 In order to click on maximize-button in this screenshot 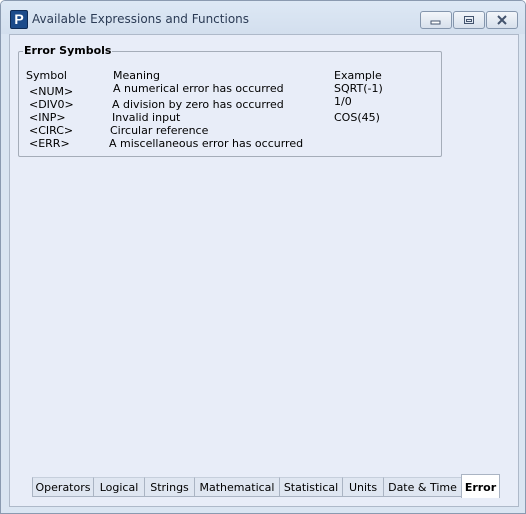, I will do `click(469, 20)`.